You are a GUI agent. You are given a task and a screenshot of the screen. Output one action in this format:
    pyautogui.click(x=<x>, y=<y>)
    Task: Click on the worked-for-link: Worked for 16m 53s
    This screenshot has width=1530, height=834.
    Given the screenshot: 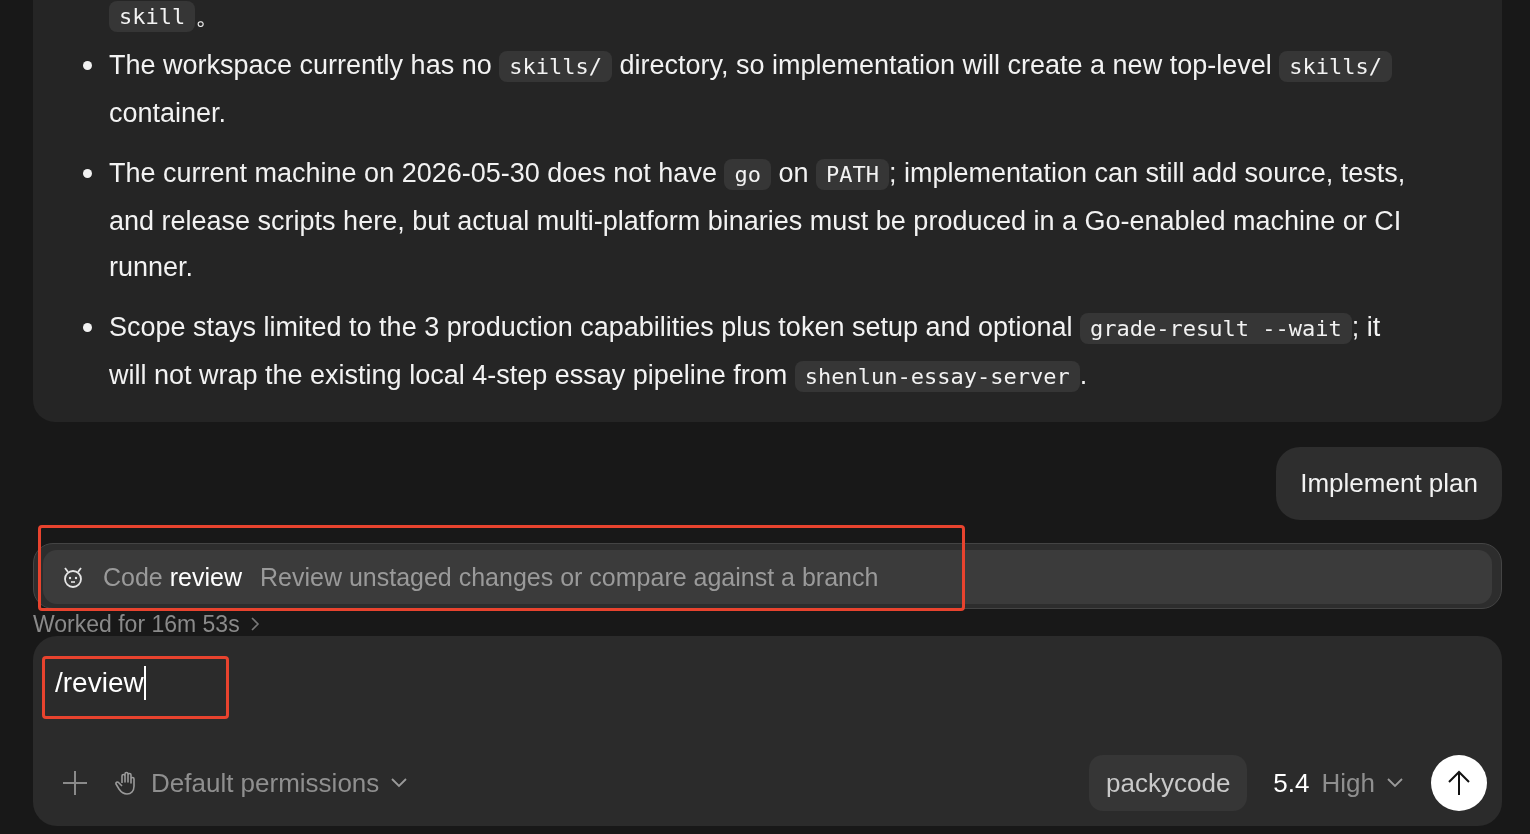 What is the action you would take?
    pyautogui.click(x=146, y=624)
    